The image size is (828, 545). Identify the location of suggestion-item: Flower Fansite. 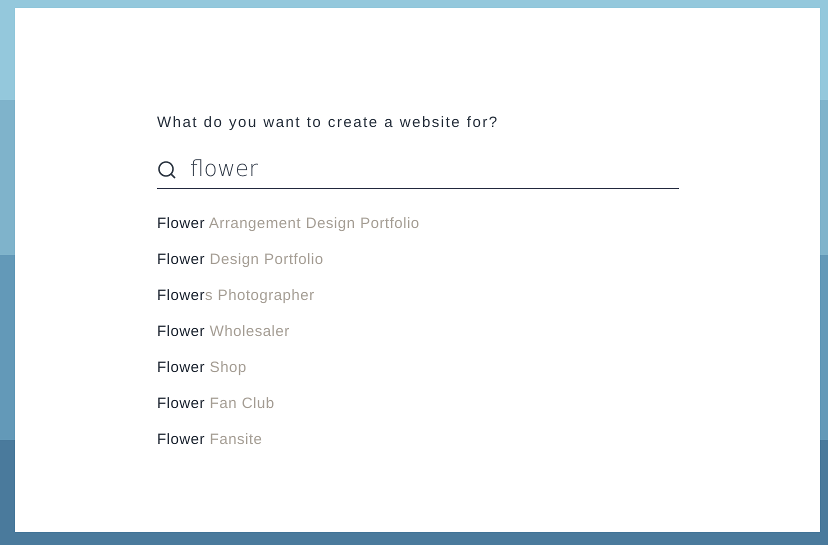
(209, 440).